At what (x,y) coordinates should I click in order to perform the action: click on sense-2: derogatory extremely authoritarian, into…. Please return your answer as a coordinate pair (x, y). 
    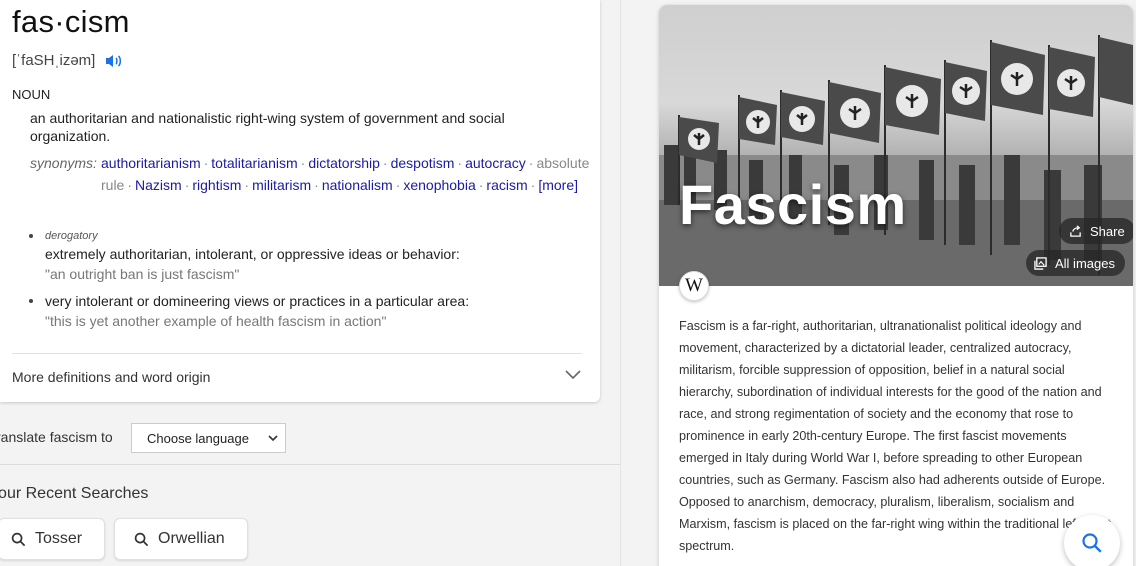
    Looking at the image, I should click on (294, 256).